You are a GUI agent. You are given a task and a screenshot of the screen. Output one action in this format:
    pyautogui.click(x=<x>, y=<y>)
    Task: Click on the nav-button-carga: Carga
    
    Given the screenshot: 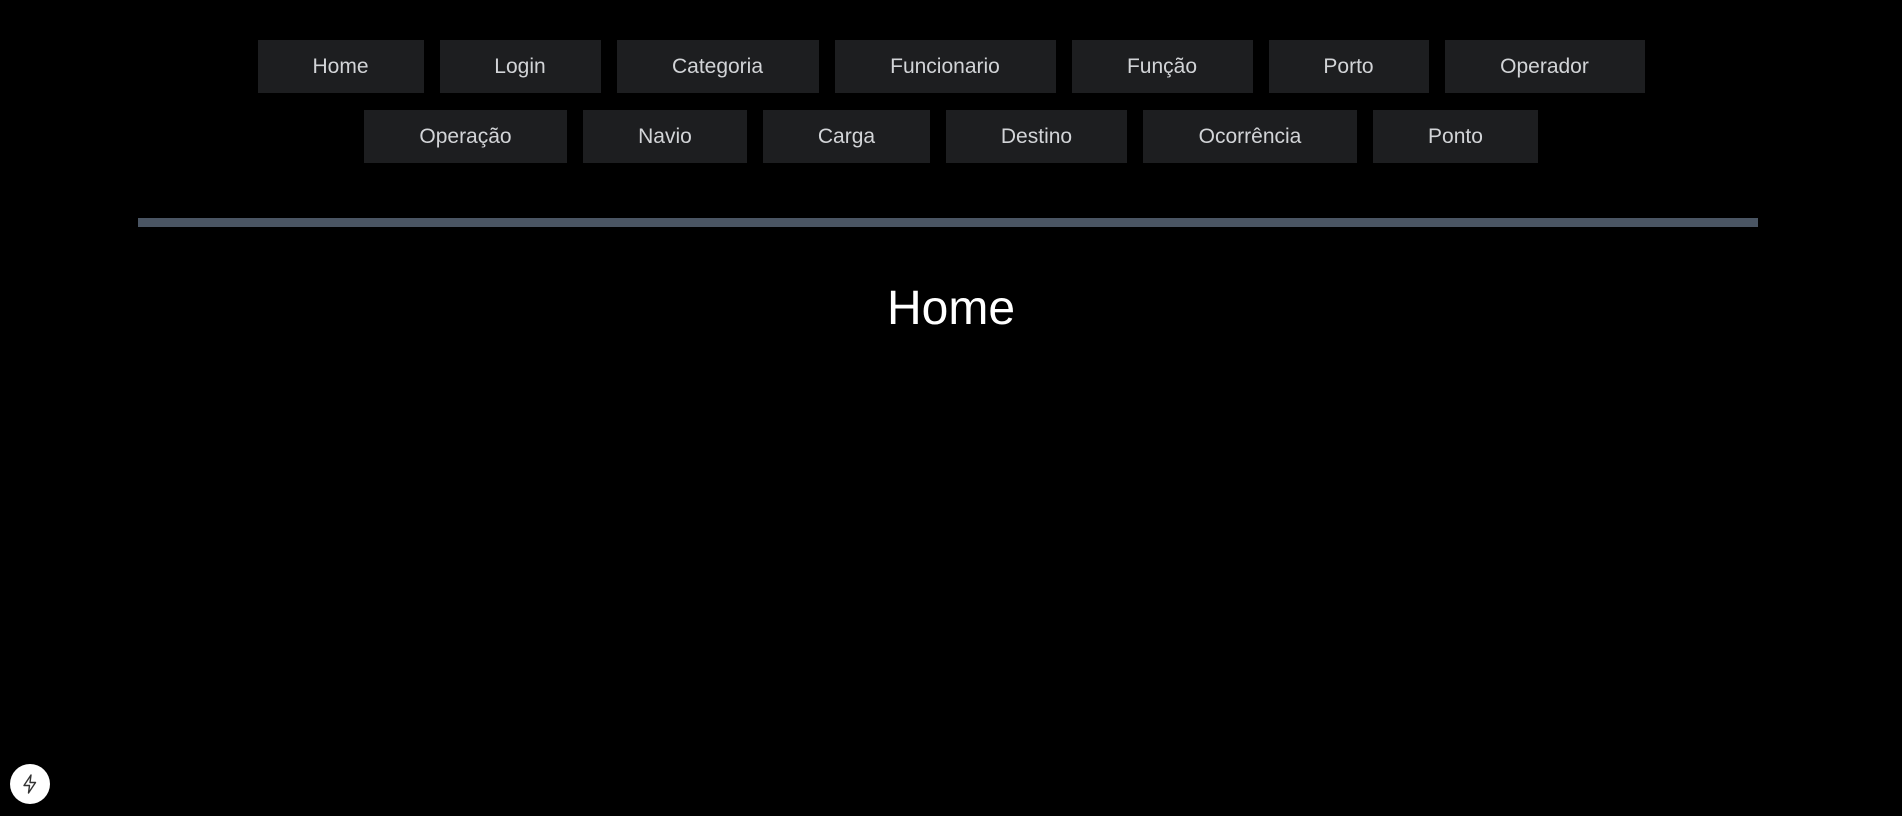 What is the action you would take?
    pyautogui.click(x=846, y=136)
    